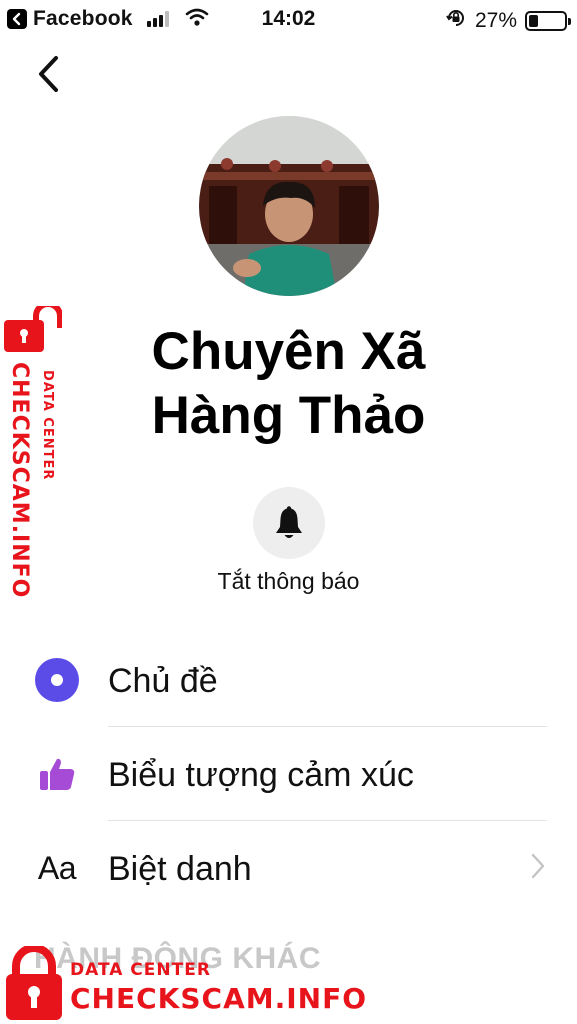 This screenshot has height=1024, width=577. Describe the element at coordinates (538, 868) in the screenshot. I see `chevron-right-icon` at that location.